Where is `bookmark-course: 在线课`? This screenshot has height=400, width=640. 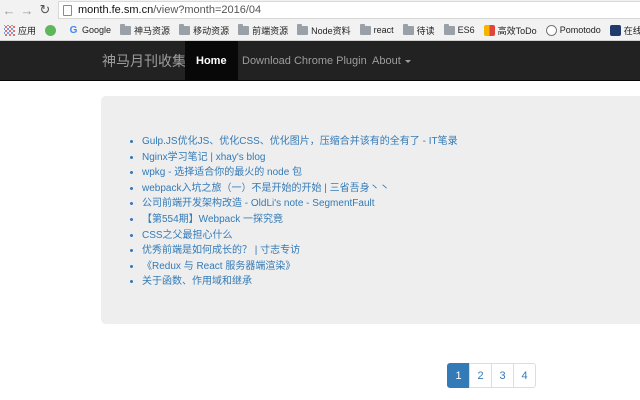
bookmark-course: 在线课 is located at coordinates (624, 30).